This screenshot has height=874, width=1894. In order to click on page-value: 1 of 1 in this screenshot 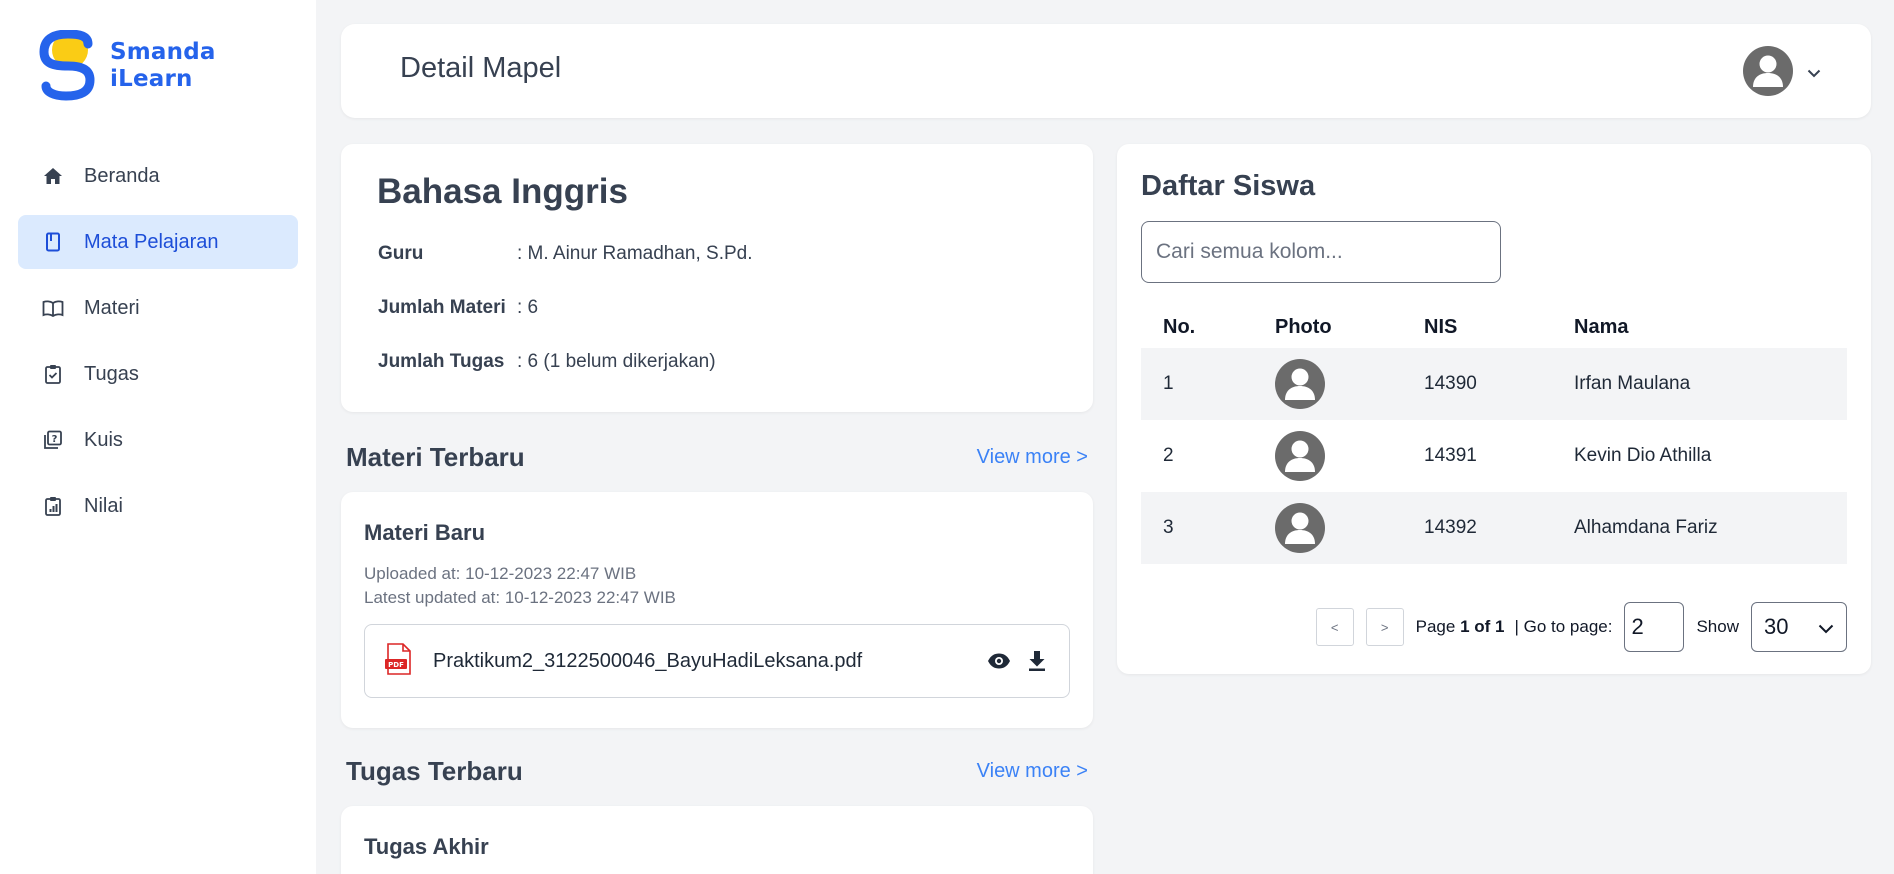, I will do `click(1482, 626)`.